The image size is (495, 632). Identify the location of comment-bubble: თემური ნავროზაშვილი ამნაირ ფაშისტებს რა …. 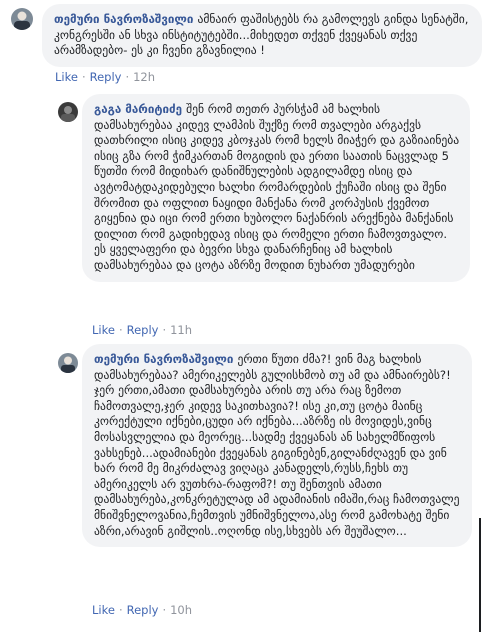
(262, 35).